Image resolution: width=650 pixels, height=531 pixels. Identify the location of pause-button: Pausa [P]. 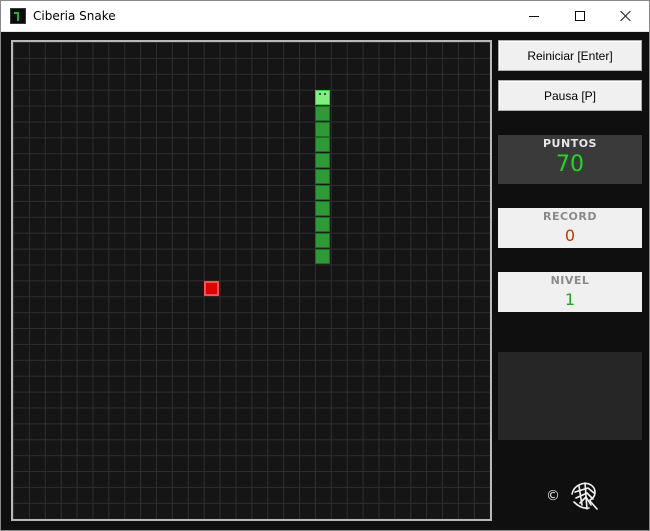
(570, 95).